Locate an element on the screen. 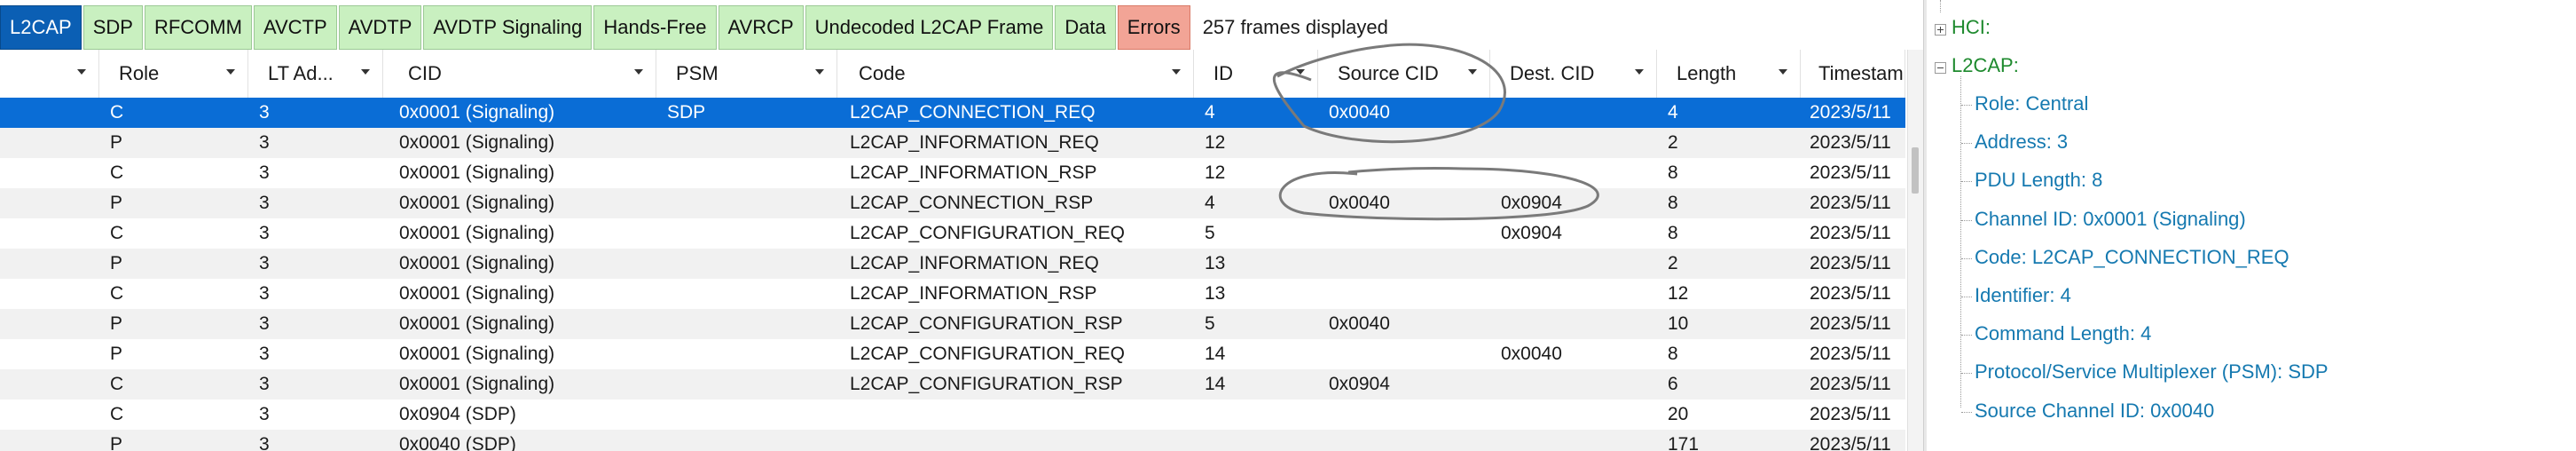  tab-sdp: SDP is located at coordinates (112, 27).